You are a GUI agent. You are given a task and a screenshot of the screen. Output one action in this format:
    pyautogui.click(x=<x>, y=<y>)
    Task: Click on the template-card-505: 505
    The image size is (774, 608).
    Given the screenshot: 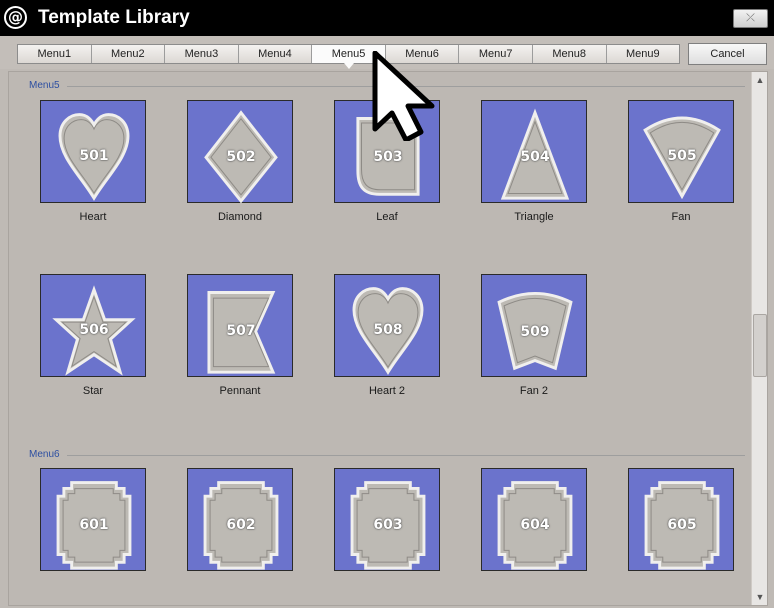 What is the action you would take?
    pyautogui.click(x=681, y=151)
    